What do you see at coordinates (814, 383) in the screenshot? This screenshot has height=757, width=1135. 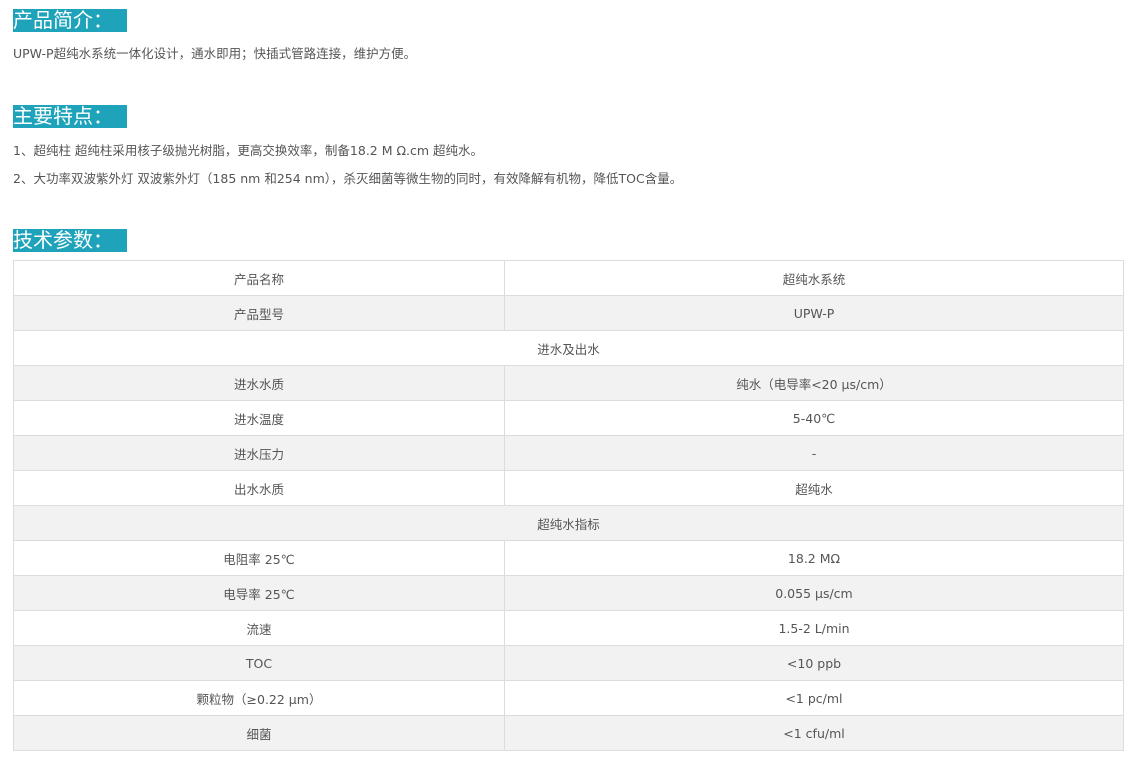 I see `spec-value: 纯水（电导率<20 μs/cm）` at bounding box center [814, 383].